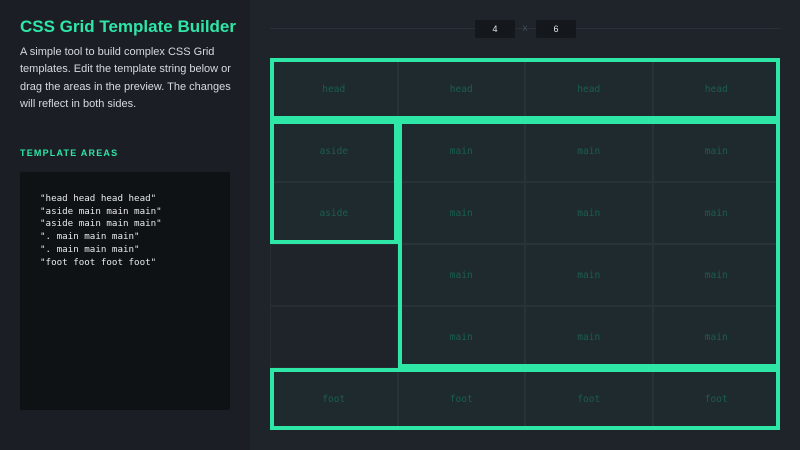  I want to click on template-areas-input, so click(125, 291).